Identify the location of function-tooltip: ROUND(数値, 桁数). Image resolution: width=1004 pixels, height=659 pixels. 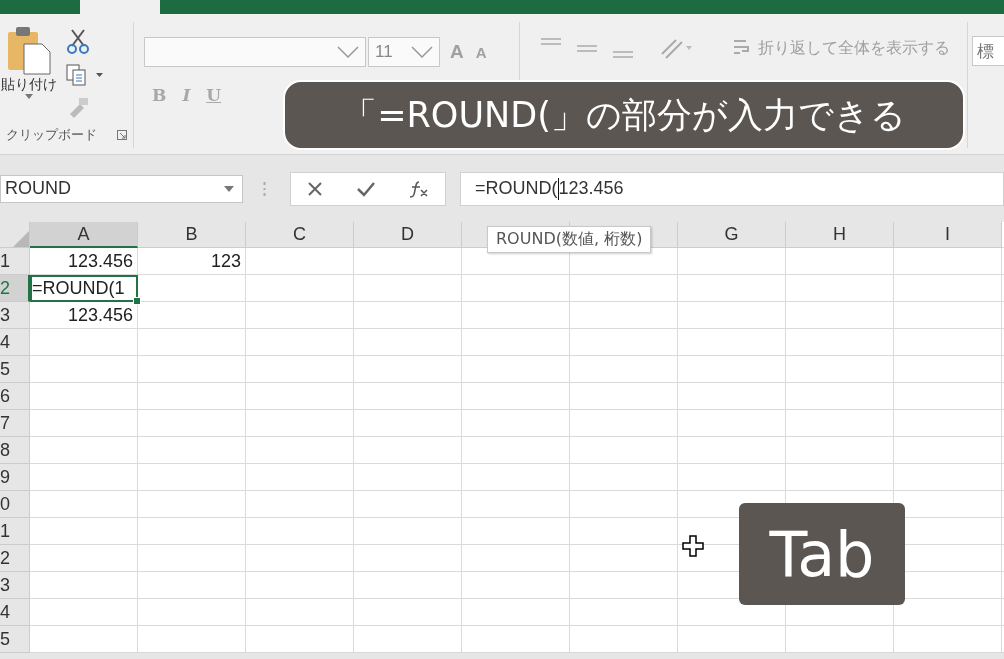
(569, 239).